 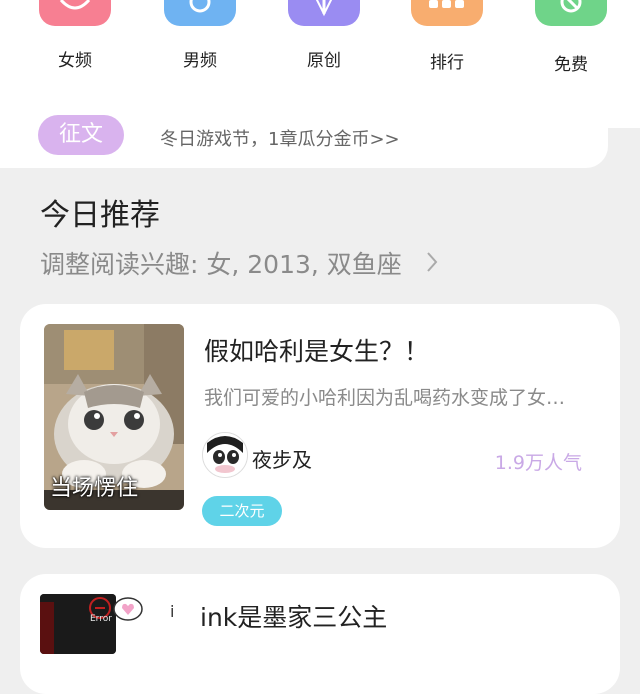 I want to click on male-channel-icon, so click(x=200, y=13).